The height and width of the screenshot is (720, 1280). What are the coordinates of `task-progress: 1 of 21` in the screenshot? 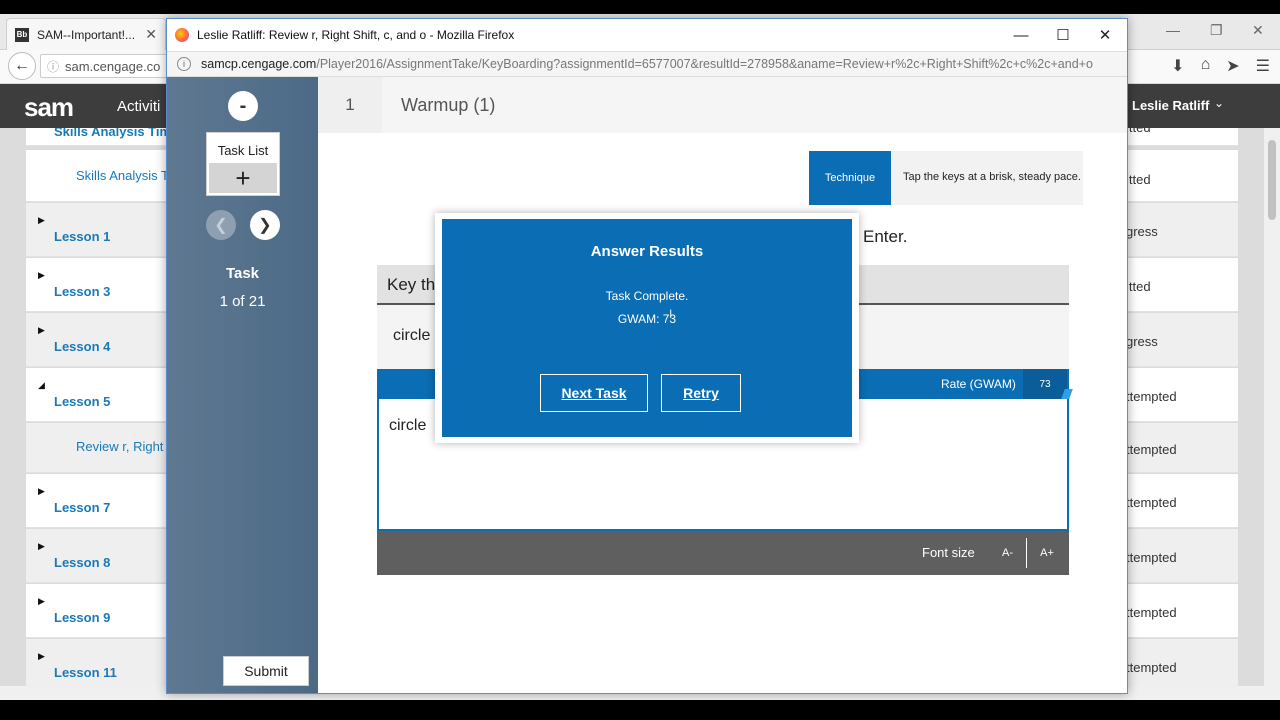 It's located at (242, 301).